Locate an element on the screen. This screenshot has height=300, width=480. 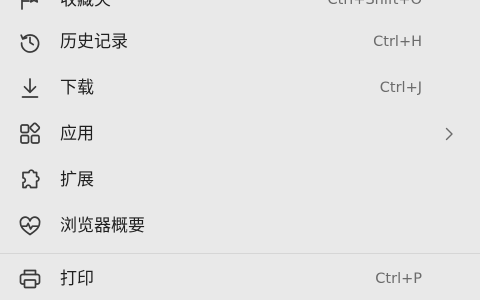
apps-icon is located at coordinates (30, 134).